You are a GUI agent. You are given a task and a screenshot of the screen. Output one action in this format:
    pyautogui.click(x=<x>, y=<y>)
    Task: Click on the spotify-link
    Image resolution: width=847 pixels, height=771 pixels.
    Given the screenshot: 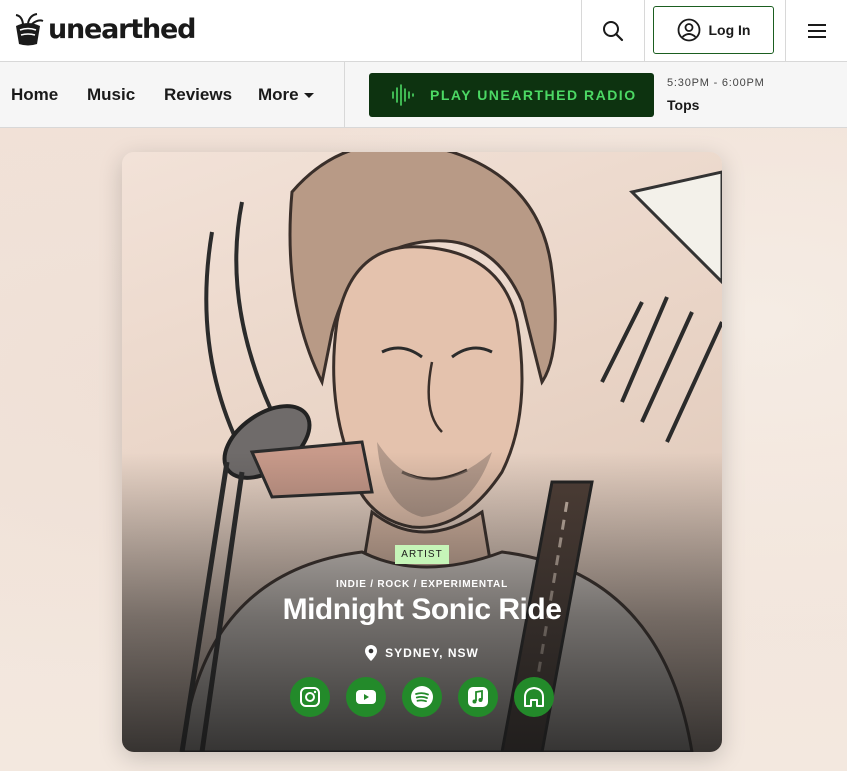 What is the action you would take?
    pyautogui.click(x=422, y=697)
    